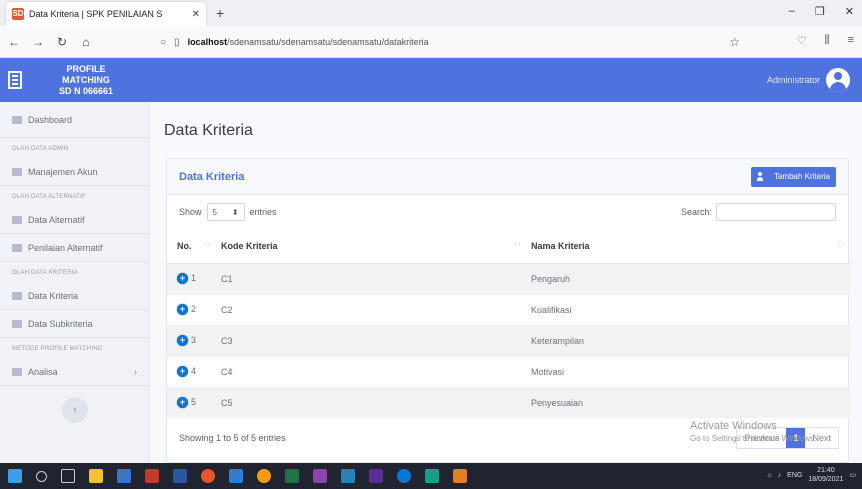  I want to click on bookmark-star-icon: ☆, so click(734, 42).